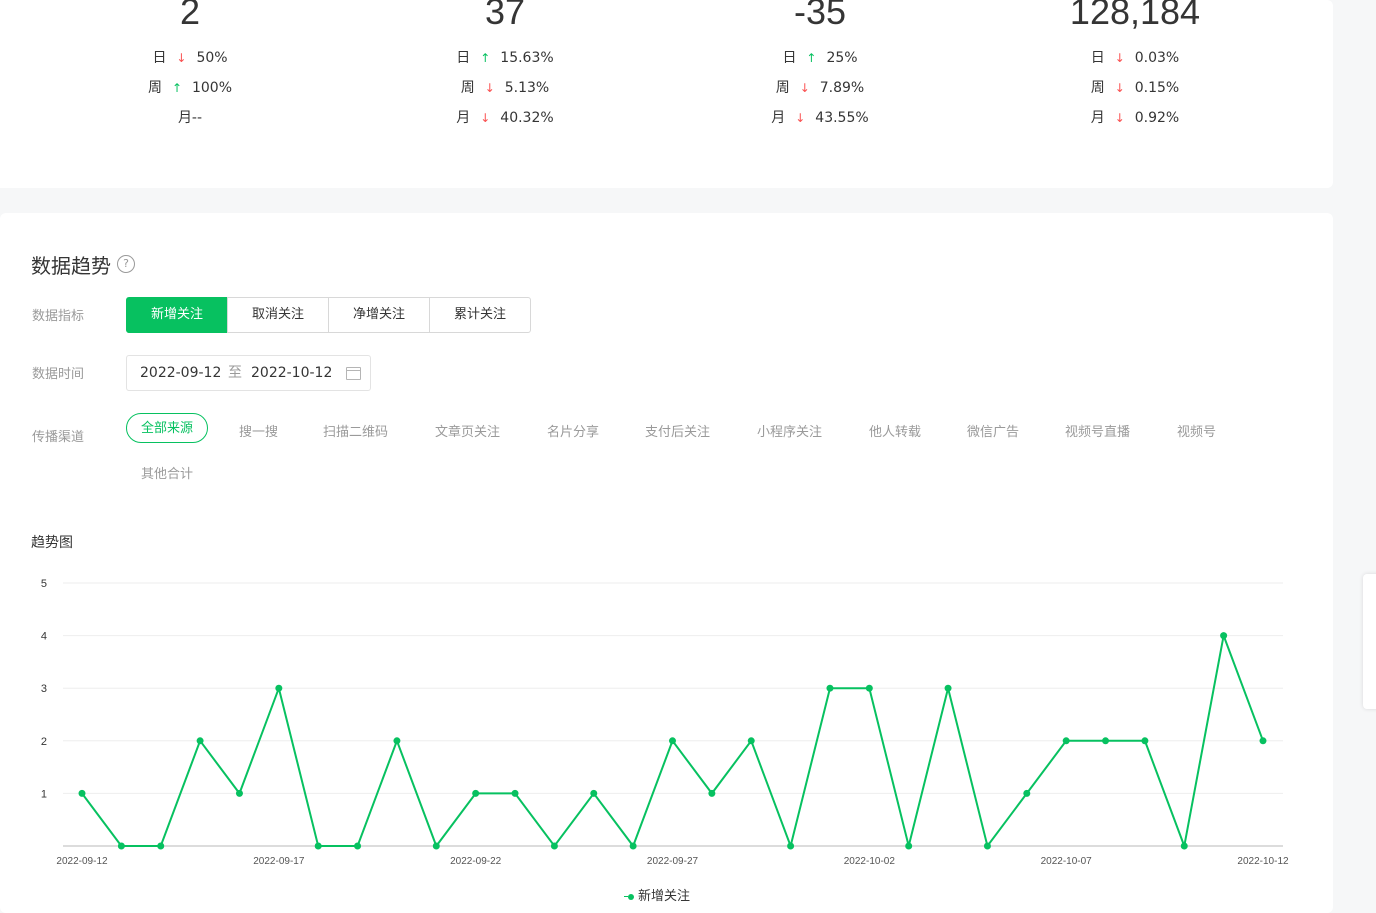 This screenshot has width=1376, height=913. What do you see at coordinates (44, 637) in the screenshot?
I see `y-tick-label: 4` at bounding box center [44, 637].